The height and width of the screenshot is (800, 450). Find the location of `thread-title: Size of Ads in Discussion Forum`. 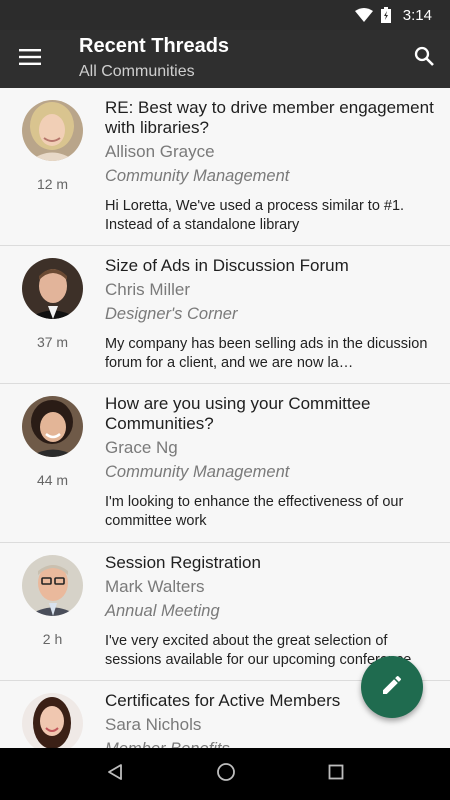

thread-title: Size of Ads in Discussion Forum is located at coordinates (227, 265).